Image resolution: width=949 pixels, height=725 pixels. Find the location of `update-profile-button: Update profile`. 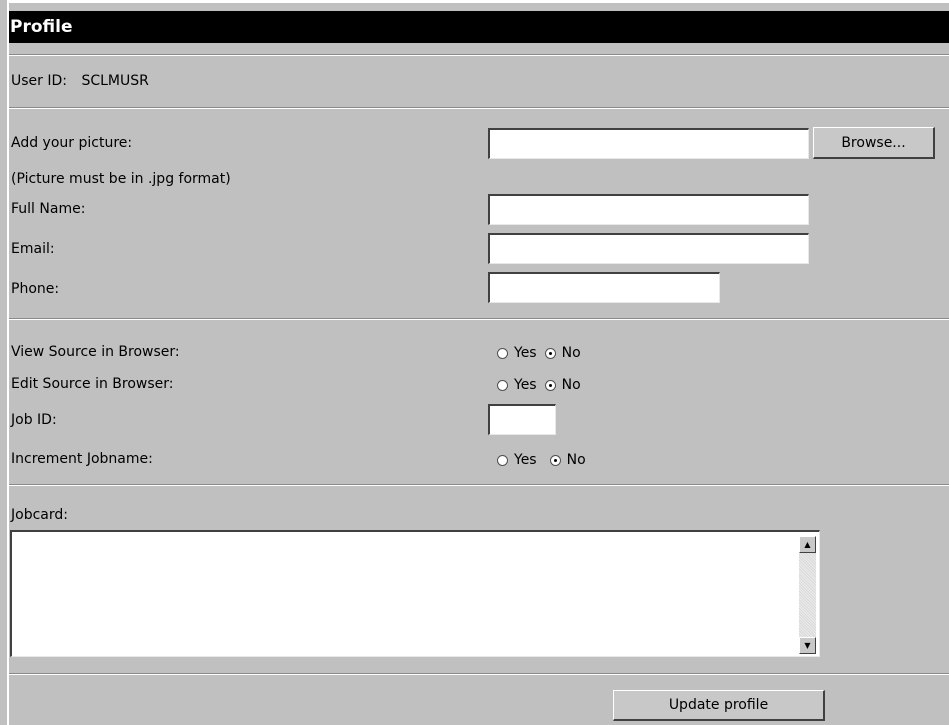

update-profile-button: Update profile is located at coordinates (719, 705).